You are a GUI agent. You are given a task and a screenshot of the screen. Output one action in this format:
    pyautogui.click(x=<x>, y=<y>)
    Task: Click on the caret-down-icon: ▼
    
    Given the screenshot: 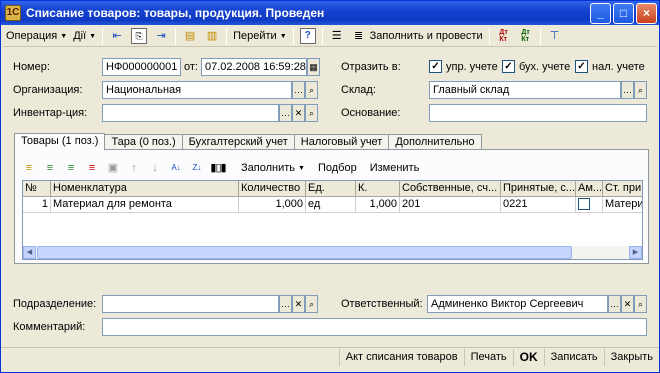 What is the action you would take?
    pyautogui.click(x=64, y=36)
    